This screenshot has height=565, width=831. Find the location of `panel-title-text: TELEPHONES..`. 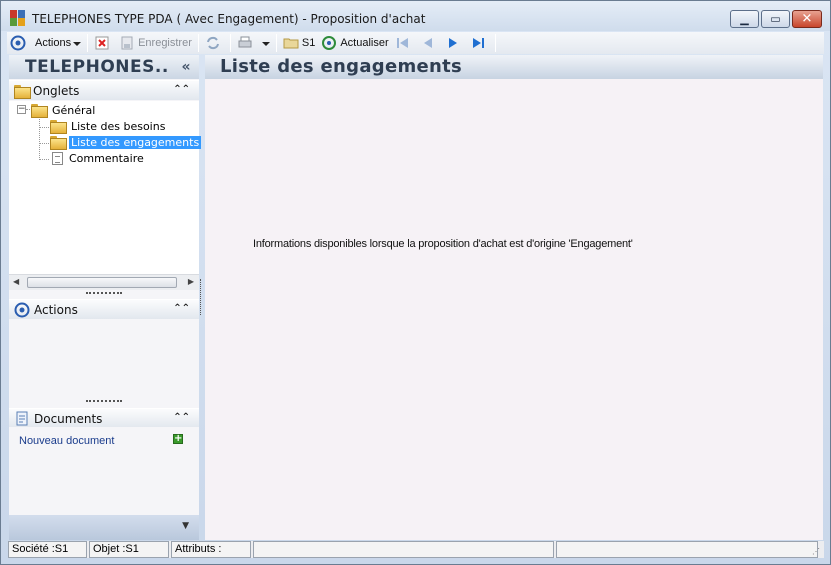

panel-title-text: TELEPHONES.. is located at coordinates (97, 67).